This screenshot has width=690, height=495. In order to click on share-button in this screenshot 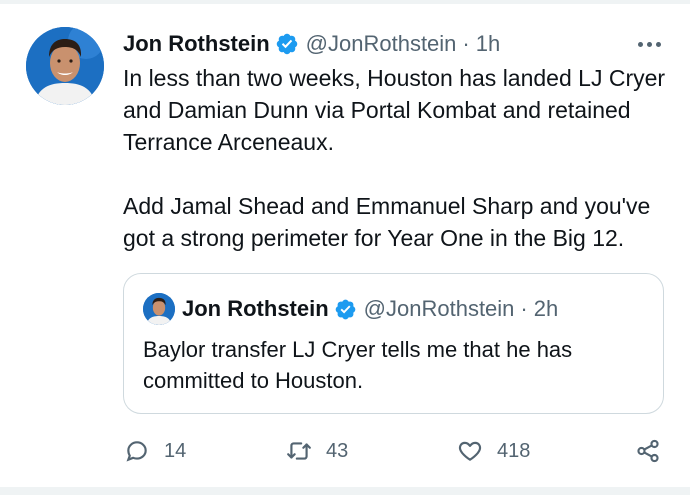, I will do `click(648, 451)`.